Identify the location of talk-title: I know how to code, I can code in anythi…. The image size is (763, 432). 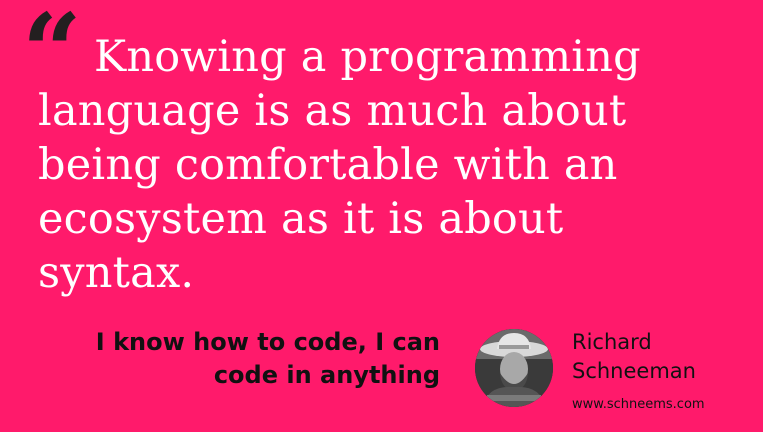
(267, 358).